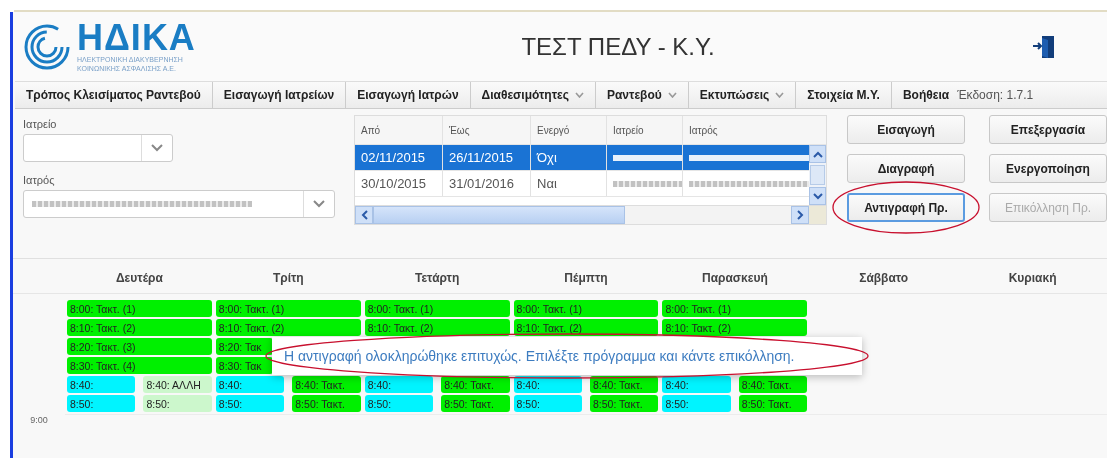 The height and width of the screenshot is (458, 1107). I want to click on menu-item: Εισαγωγή Ιατρών, so click(408, 95).